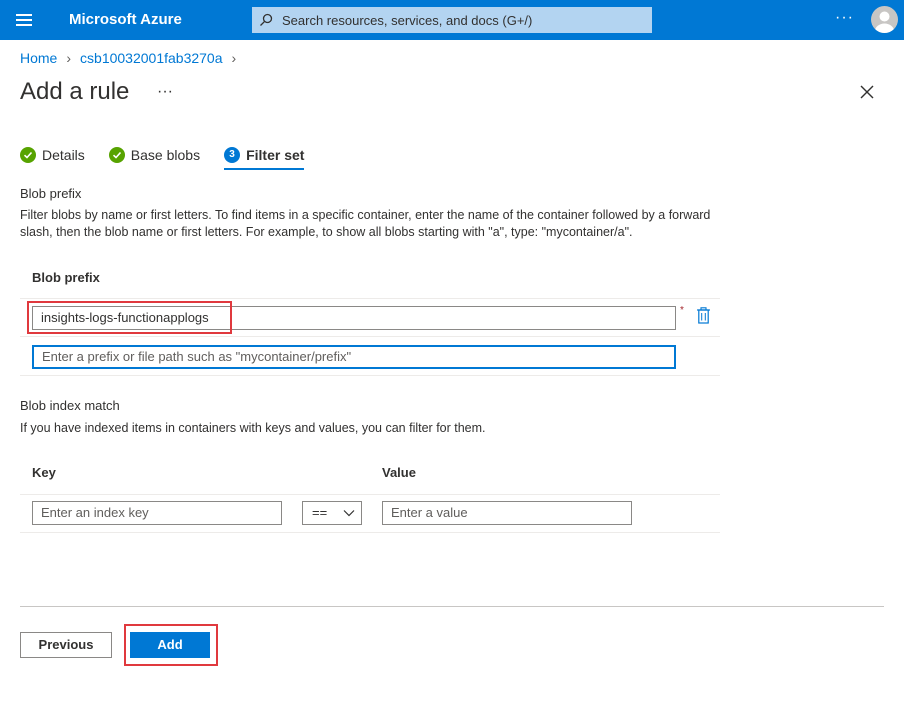 The image size is (904, 722). I want to click on tab-base-blobs: Base blobs, so click(154, 155).